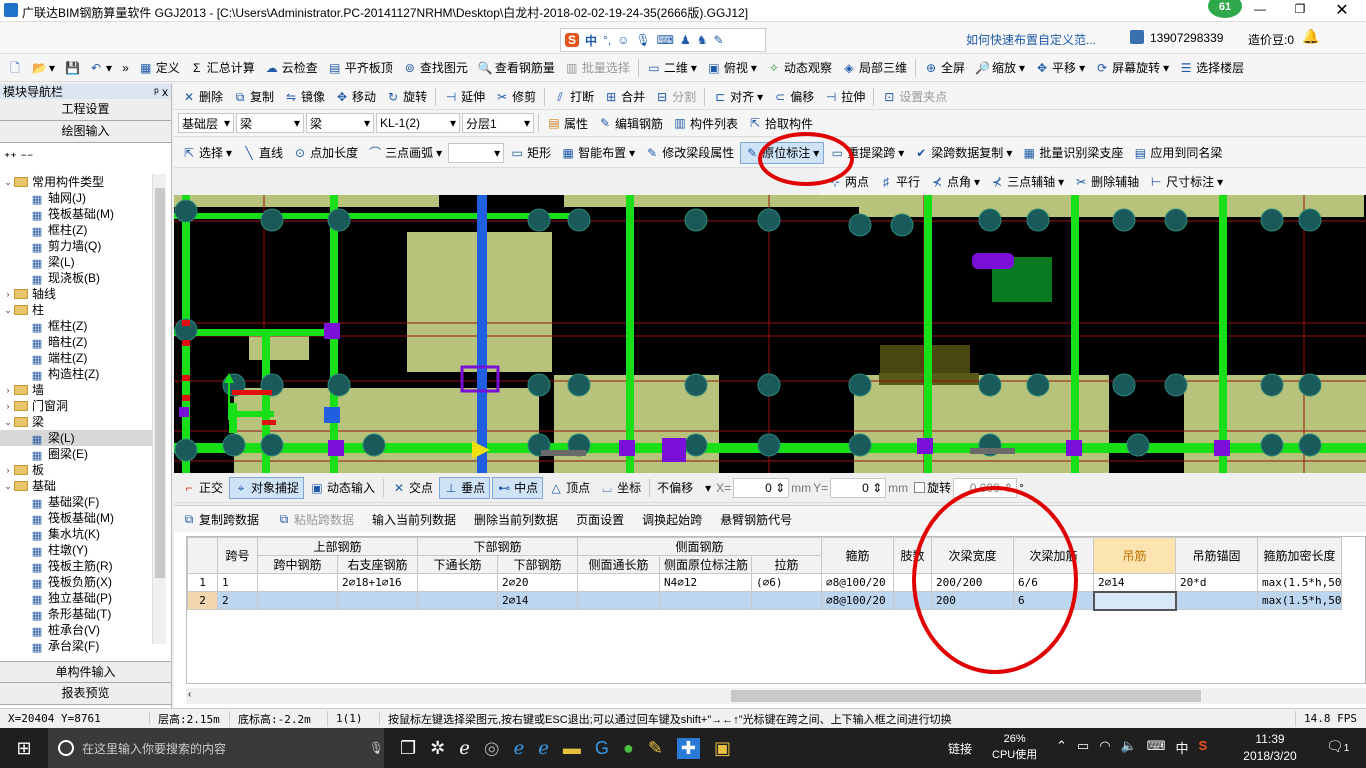 This screenshot has width=1366, height=768. What do you see at coordinates (476, 152) in the screenshot?
I see `arc-option-select: ▾` at bounding box center [476, 152].